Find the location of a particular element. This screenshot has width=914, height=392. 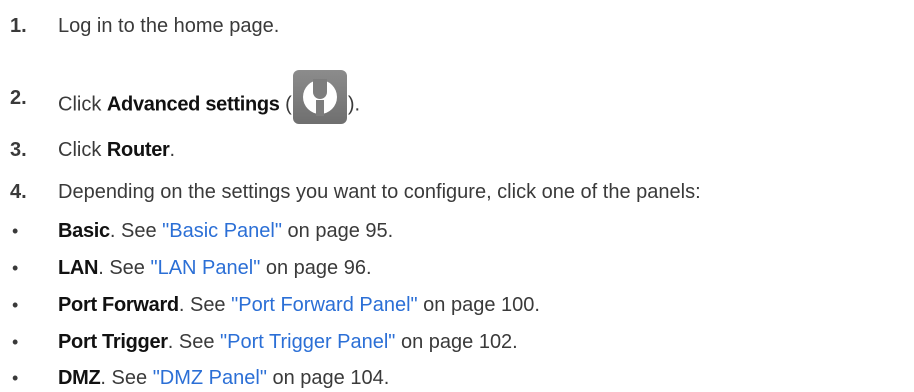

step-number: 3. is located at coordinates (18, 150).